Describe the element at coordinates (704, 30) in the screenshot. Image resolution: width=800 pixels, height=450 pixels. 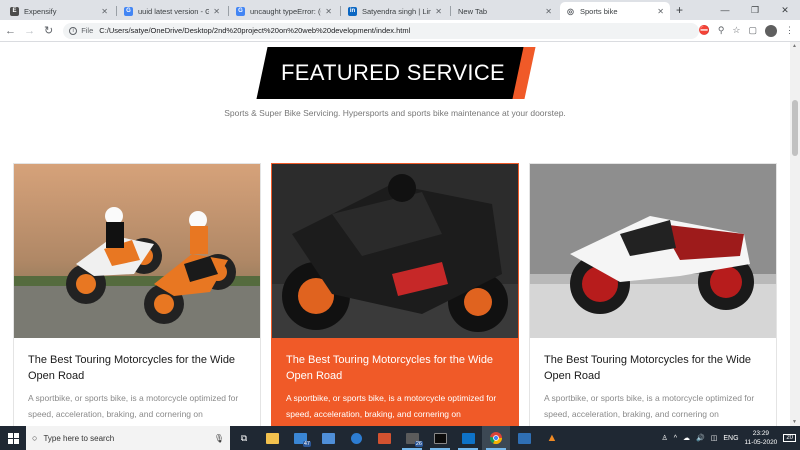
I see `blocked-content-icon: ⛔` at that location.